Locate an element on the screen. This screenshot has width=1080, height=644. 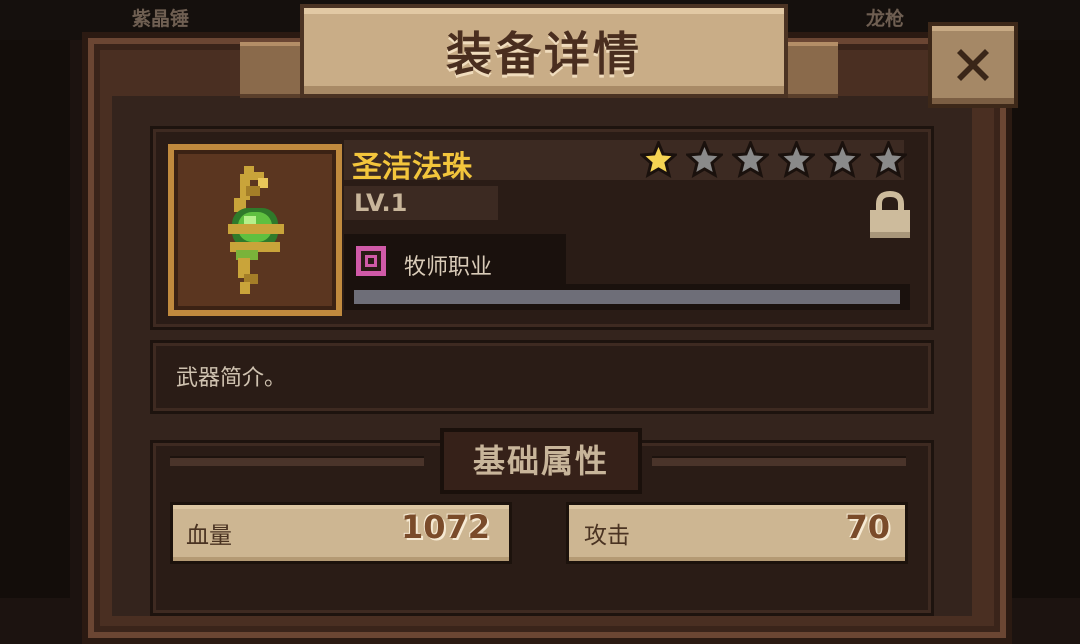
stat-attack-value: 70 is located at coordinates (867, 527).